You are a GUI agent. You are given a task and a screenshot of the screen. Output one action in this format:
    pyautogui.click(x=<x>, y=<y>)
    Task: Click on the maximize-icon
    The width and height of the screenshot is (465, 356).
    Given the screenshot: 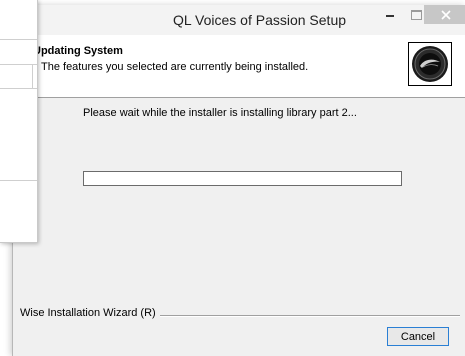 What is the action you would take?
    pyautogui.click(x=416, y=15)
    